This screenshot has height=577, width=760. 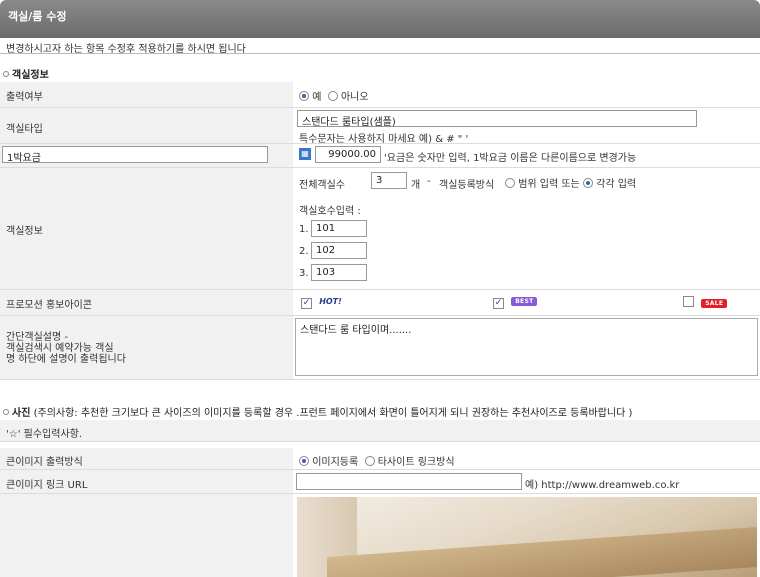 I want to click on total-rooms-label: 전체객실수, so click(x=322, y=185).